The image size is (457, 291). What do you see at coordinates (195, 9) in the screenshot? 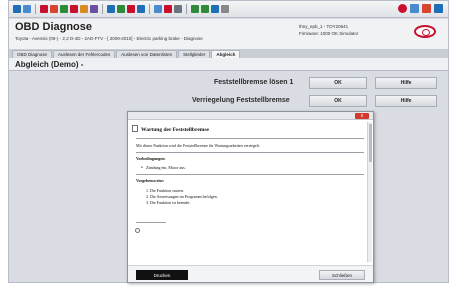
I see `table-icon` at bounding box center [195, 9].